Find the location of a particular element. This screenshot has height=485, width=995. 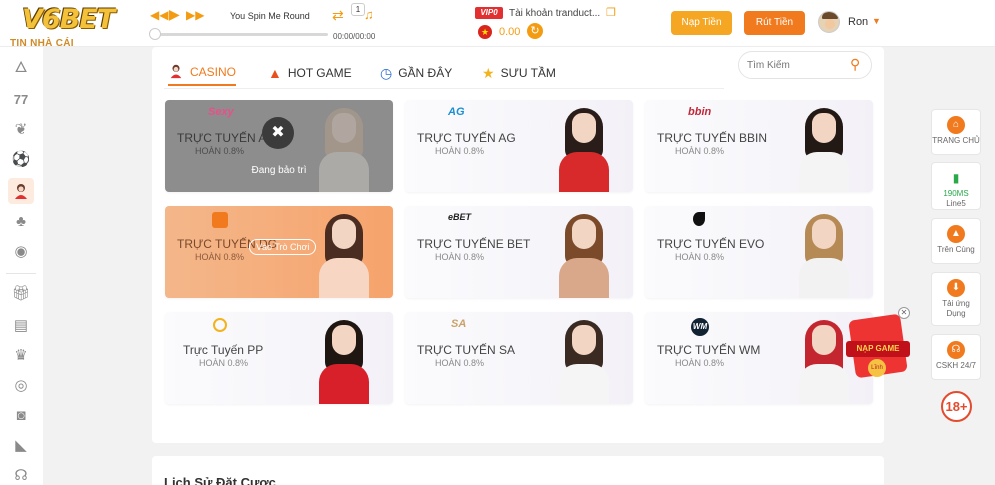

search-box: ⚲ is located at coordinates (805, 65).